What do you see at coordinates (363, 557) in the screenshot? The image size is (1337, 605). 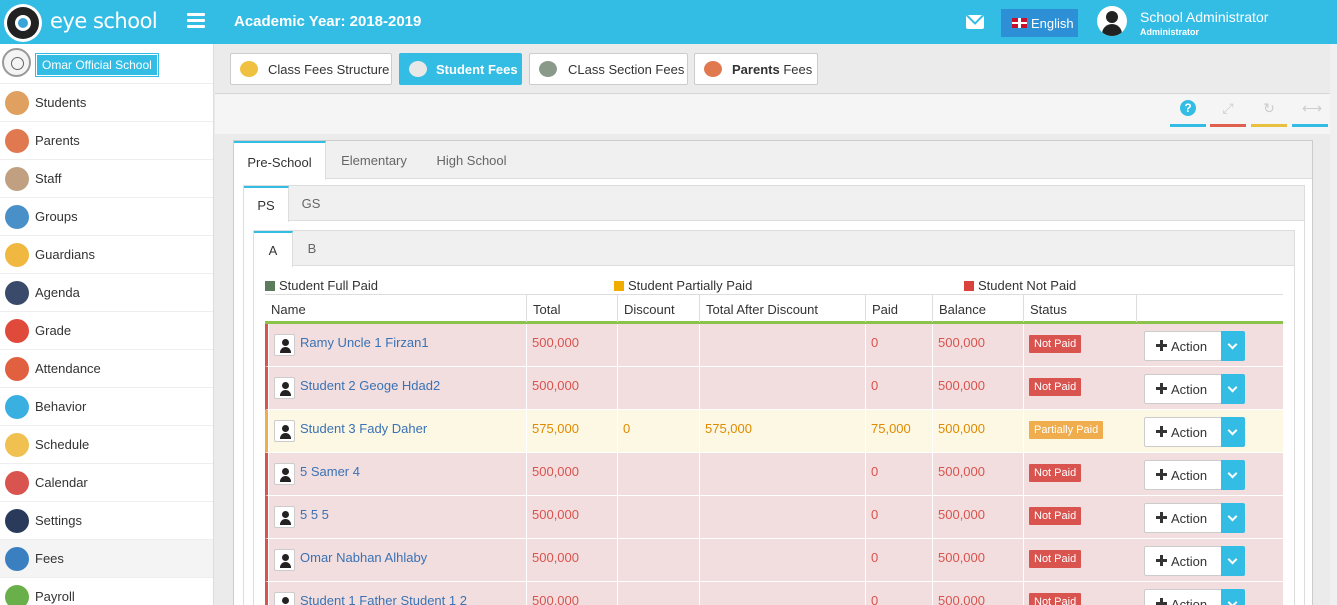 I see `student-name-link: Omar Nabhan Alhlaby` at bounding box center [363, 557].